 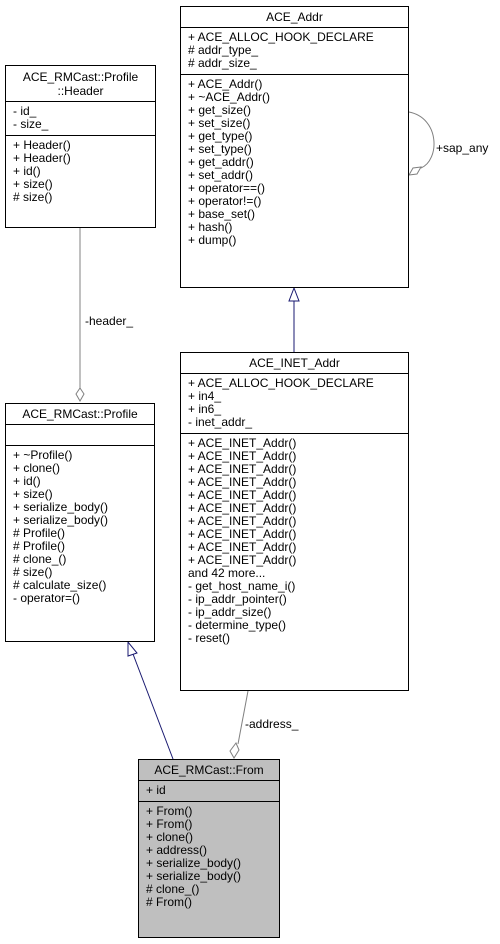 I want to click on address-label: -address_, so click(x=272, y=724).